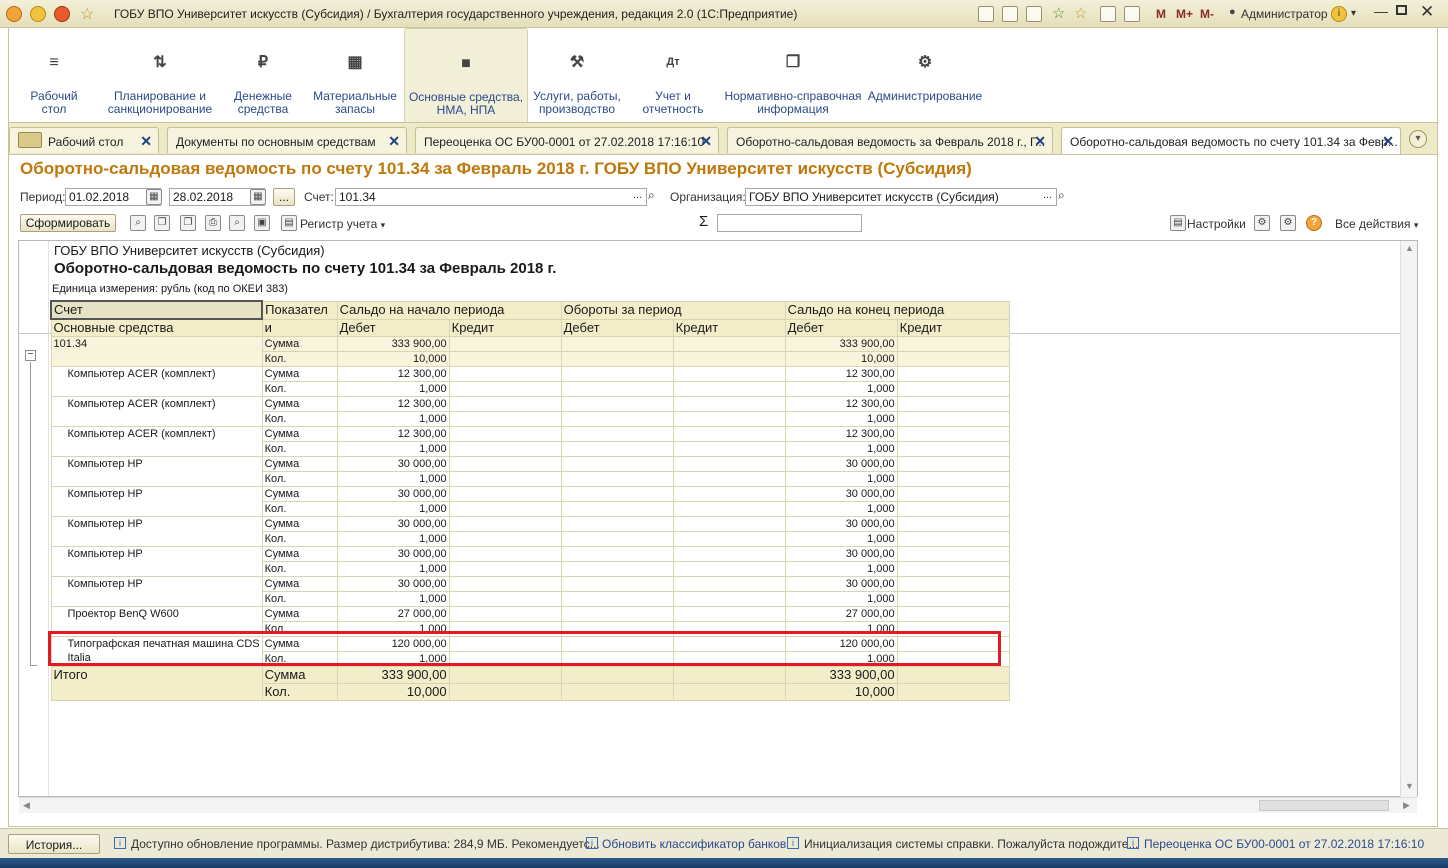 The height and width of the screenshot is (868, 1448). I want to click on info-dropdown-icon: ▾, so click(1353, 13).